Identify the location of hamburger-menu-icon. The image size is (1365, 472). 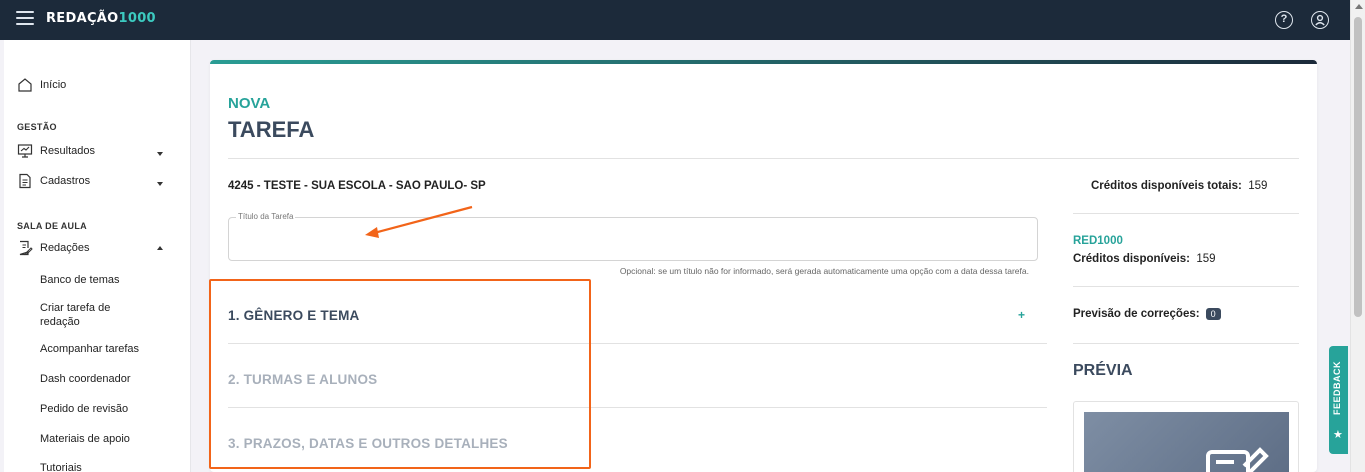
(25, 20).